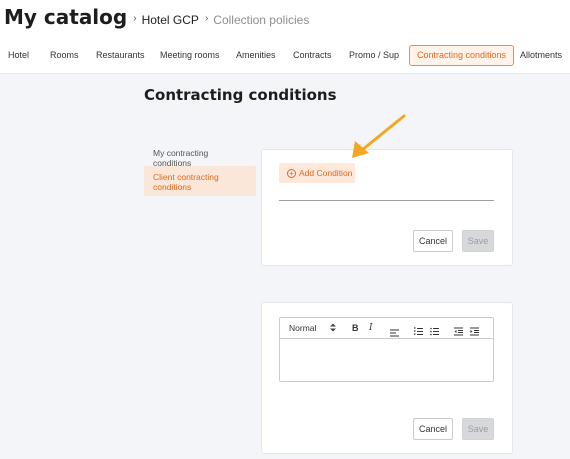 The height and width of the screenshot is (459, 570). Describe the element at coordinates (333, 327) in the screenshot. I see `select-arrows-icon` at that location.